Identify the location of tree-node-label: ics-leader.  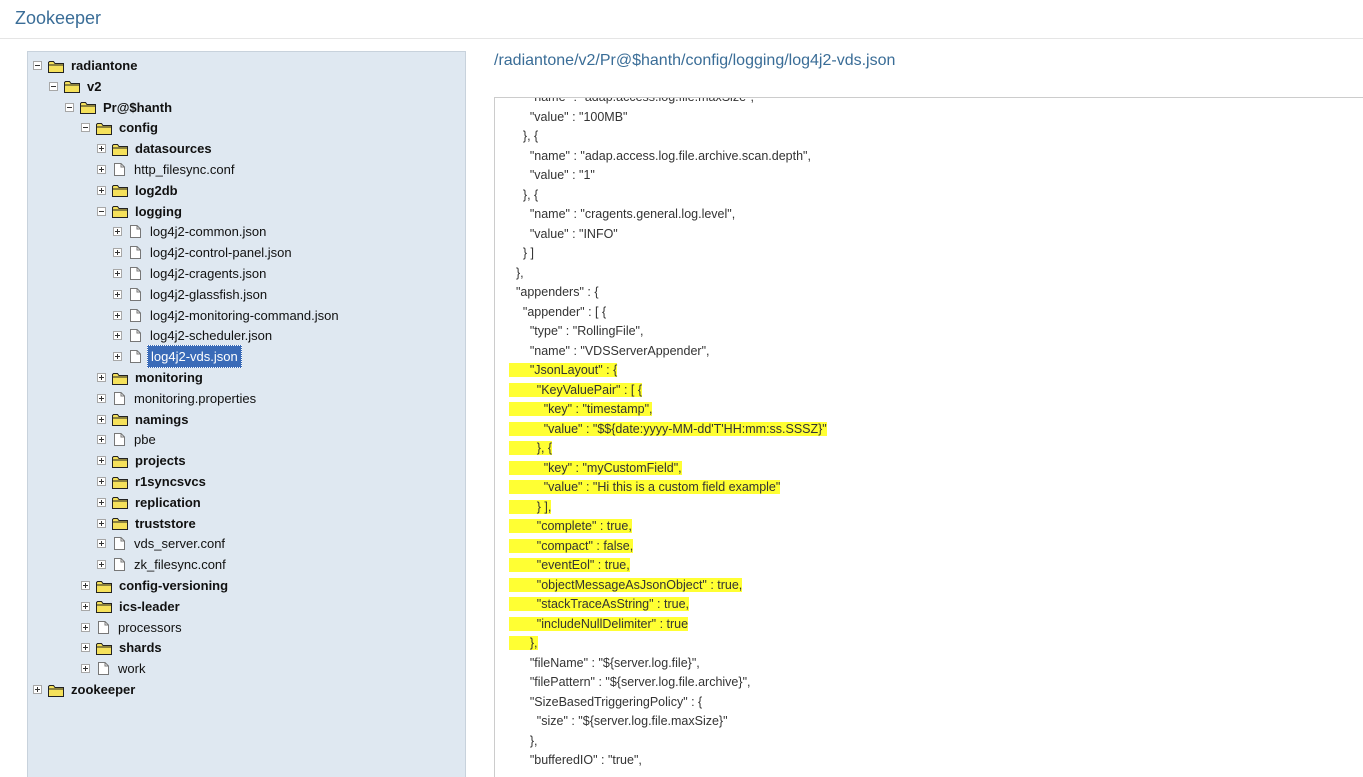
(149, 606).